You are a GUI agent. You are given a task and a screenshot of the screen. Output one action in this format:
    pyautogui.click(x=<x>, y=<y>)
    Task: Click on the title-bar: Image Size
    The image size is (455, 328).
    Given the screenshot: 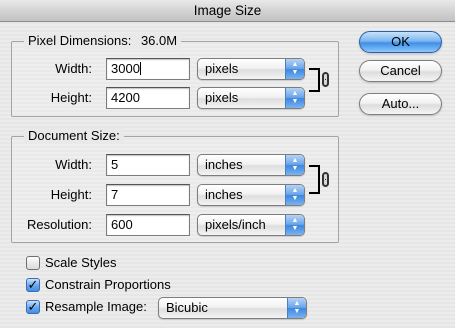 What is the action you would take?
    pyautogui.click(x=227, y=11)
    